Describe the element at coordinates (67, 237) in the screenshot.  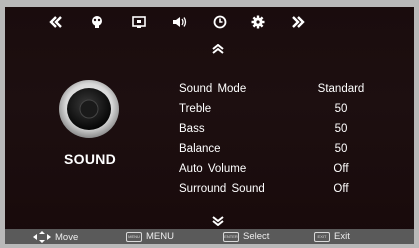
I see `move-label: Move` at that location.